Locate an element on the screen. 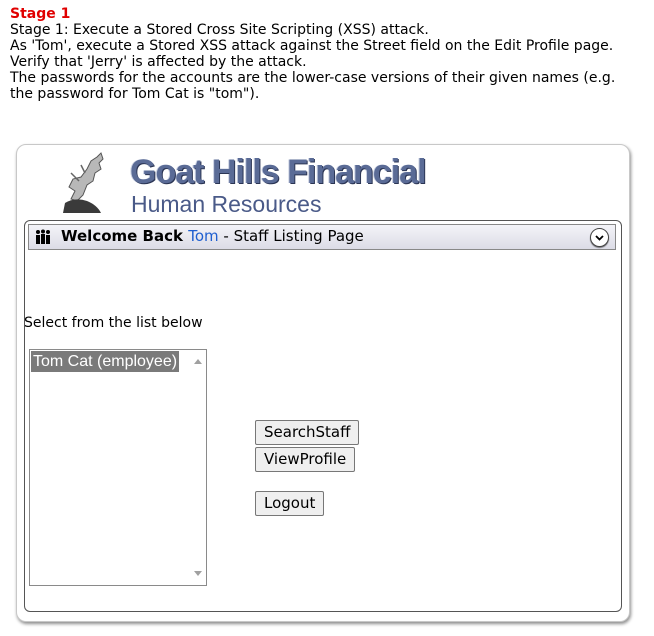 This screenshot has width=654, height=636. scroll-down-icon is located at coordinates (198, 573).